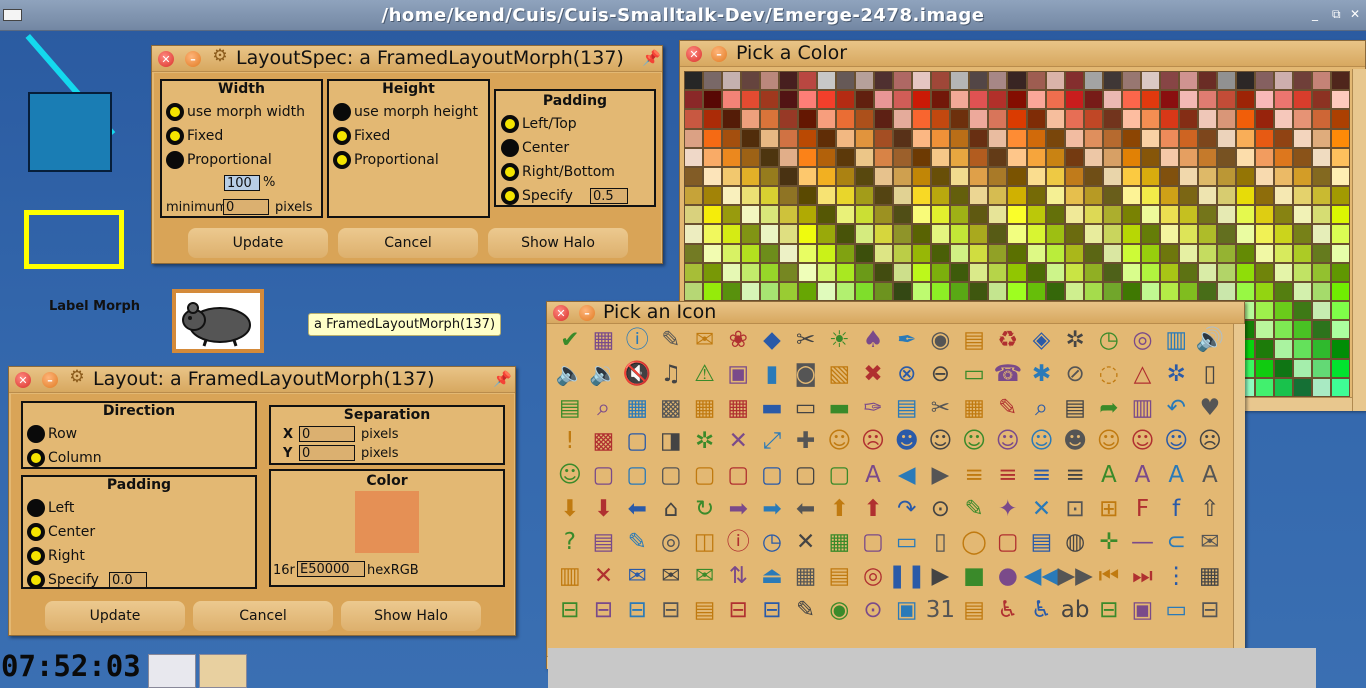  I want to click on icon-75: ☻, so click(1075, 442).